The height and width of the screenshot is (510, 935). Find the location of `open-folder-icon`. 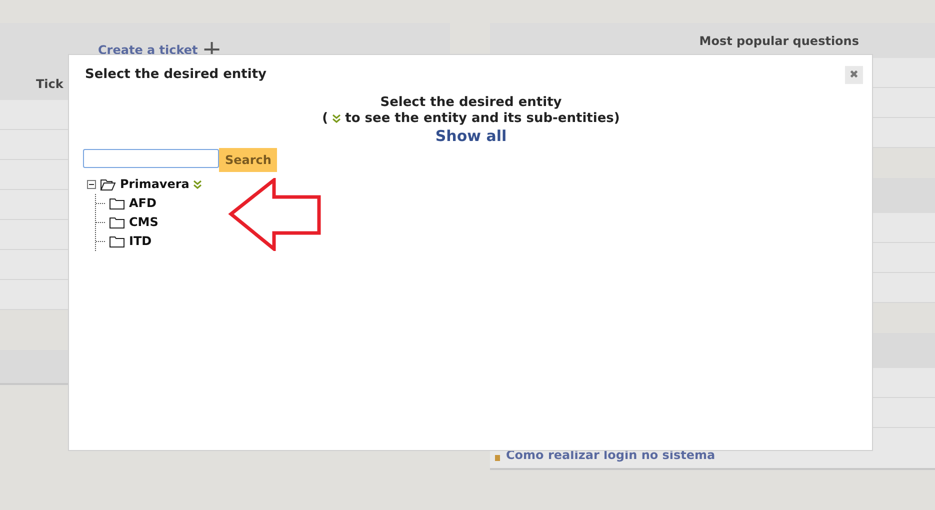

open-folder-icon is located at coordinates (108, 184).